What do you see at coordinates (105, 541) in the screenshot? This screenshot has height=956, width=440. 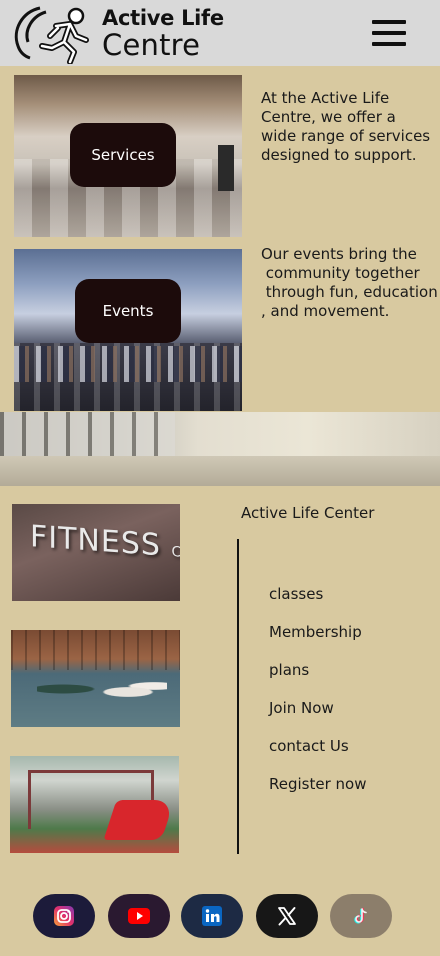 I see `fitness-sign-text: FITNESS CENTER` at bounding box center [105, 541].